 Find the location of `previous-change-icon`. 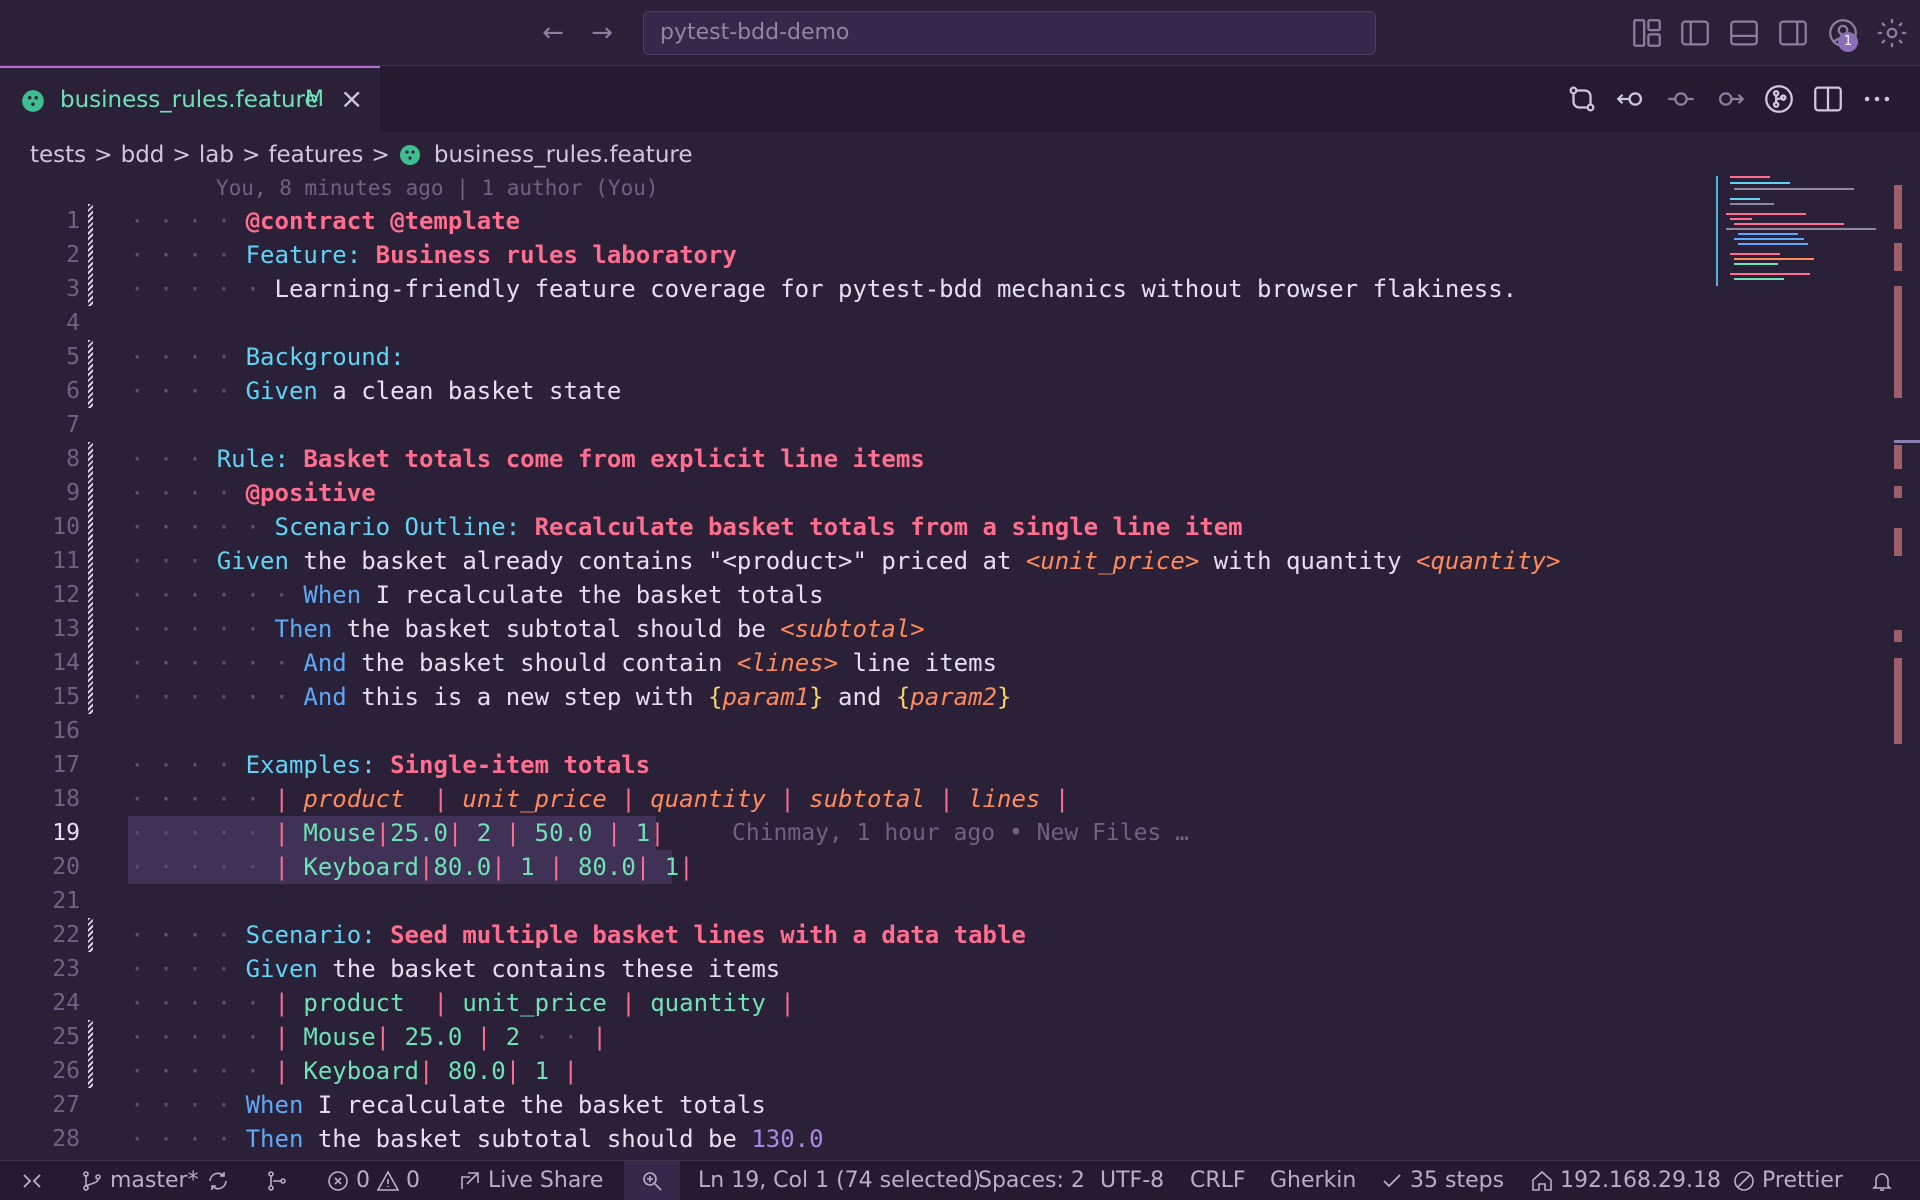

previous-change-icon is located at coordinates (1631, 99).